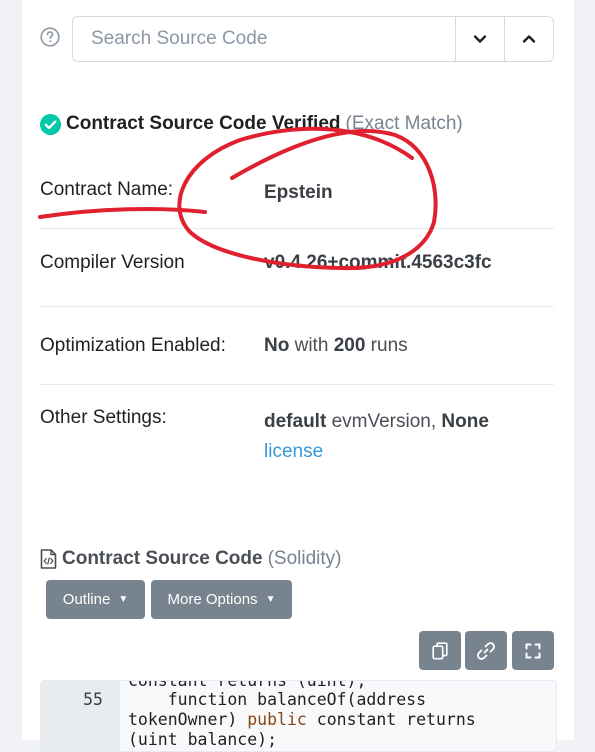  I want to click on code-token: tokenOwner), so click(188, 719).